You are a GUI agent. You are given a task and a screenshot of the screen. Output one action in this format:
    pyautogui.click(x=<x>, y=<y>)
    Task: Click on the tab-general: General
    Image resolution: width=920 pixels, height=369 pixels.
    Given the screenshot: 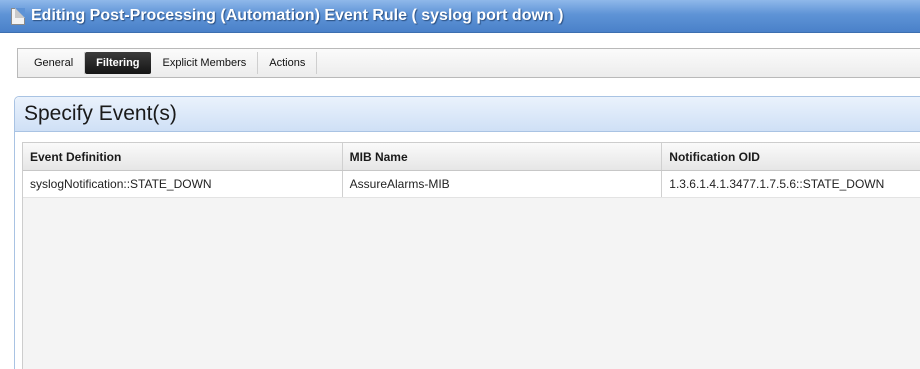 What is the action you would take?
    pyautogui.click(x=54, y=63)
    